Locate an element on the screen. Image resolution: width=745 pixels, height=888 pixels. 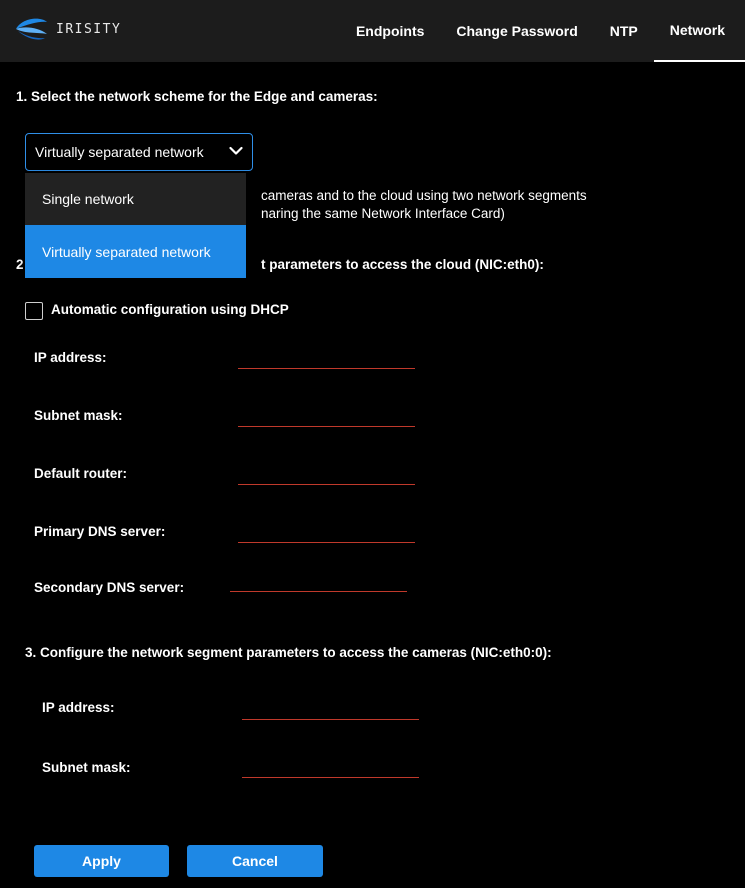
brand-name: IRISITY is located at coordinates (89, 29).